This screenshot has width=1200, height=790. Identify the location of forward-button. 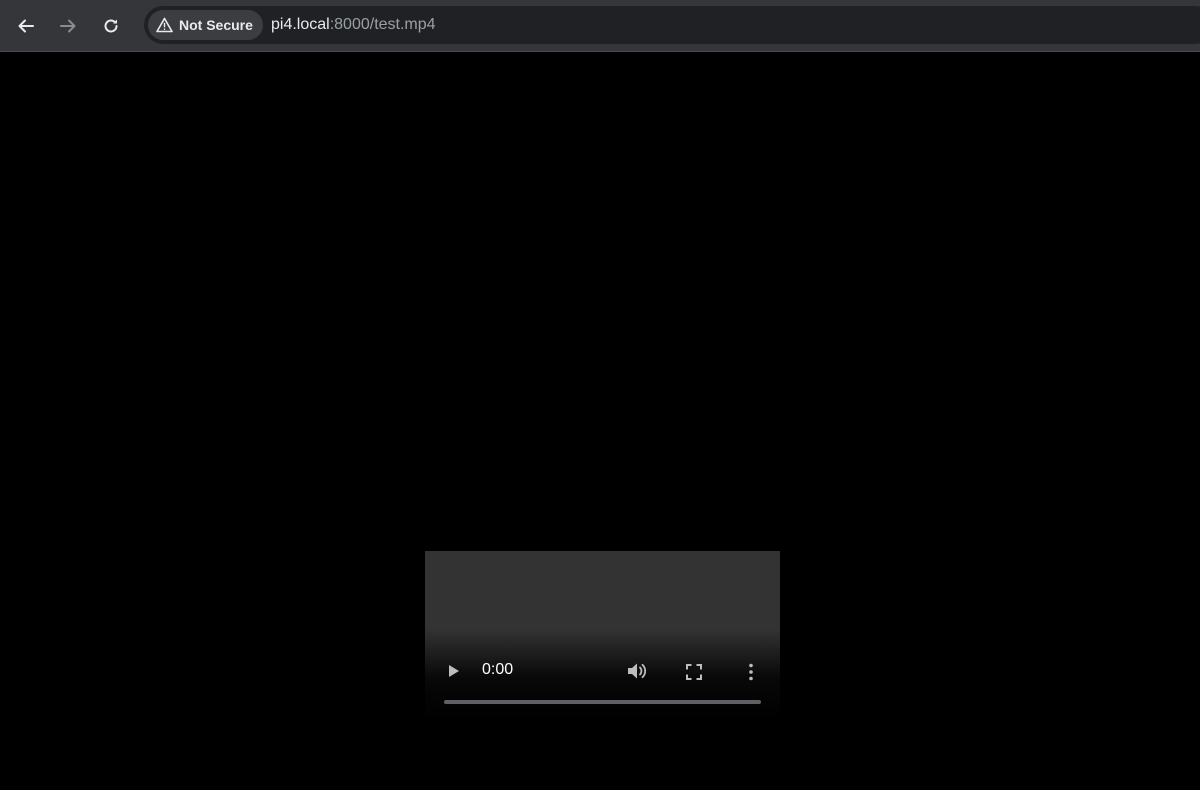
(68, 26).